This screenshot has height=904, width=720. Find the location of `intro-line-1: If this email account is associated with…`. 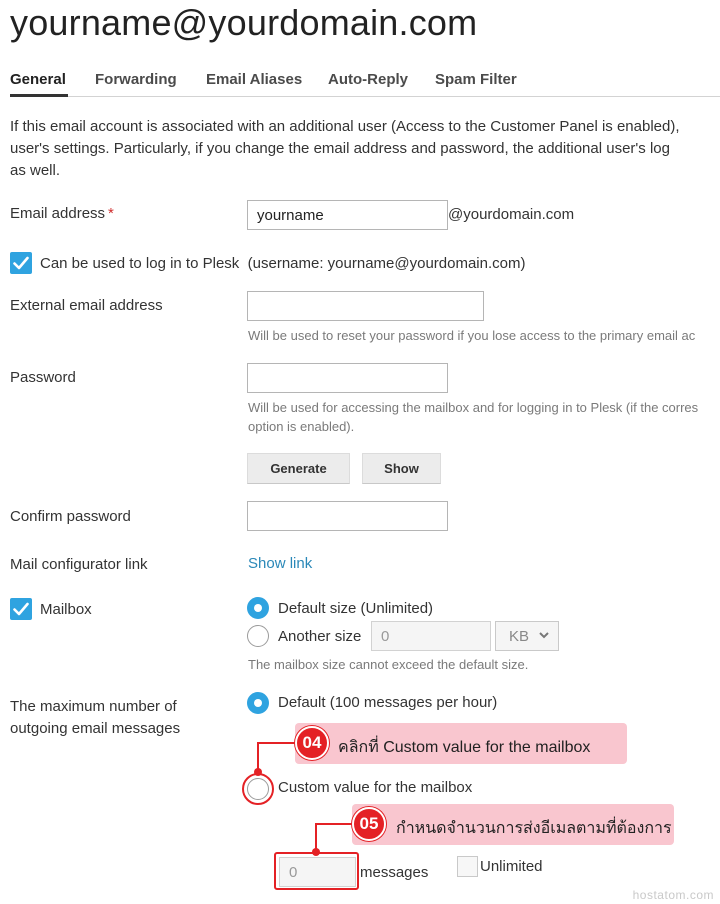

intro-line-1: If this email account is associated with… is located at coordinates (345, 126).